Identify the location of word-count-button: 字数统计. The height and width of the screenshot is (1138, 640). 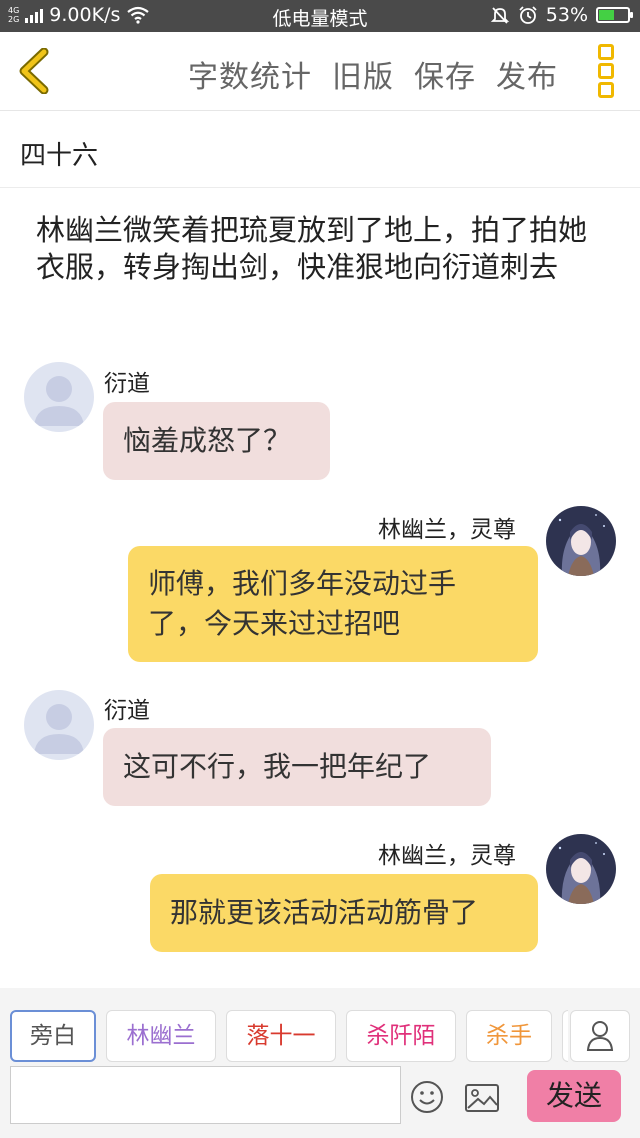
(250, 74).